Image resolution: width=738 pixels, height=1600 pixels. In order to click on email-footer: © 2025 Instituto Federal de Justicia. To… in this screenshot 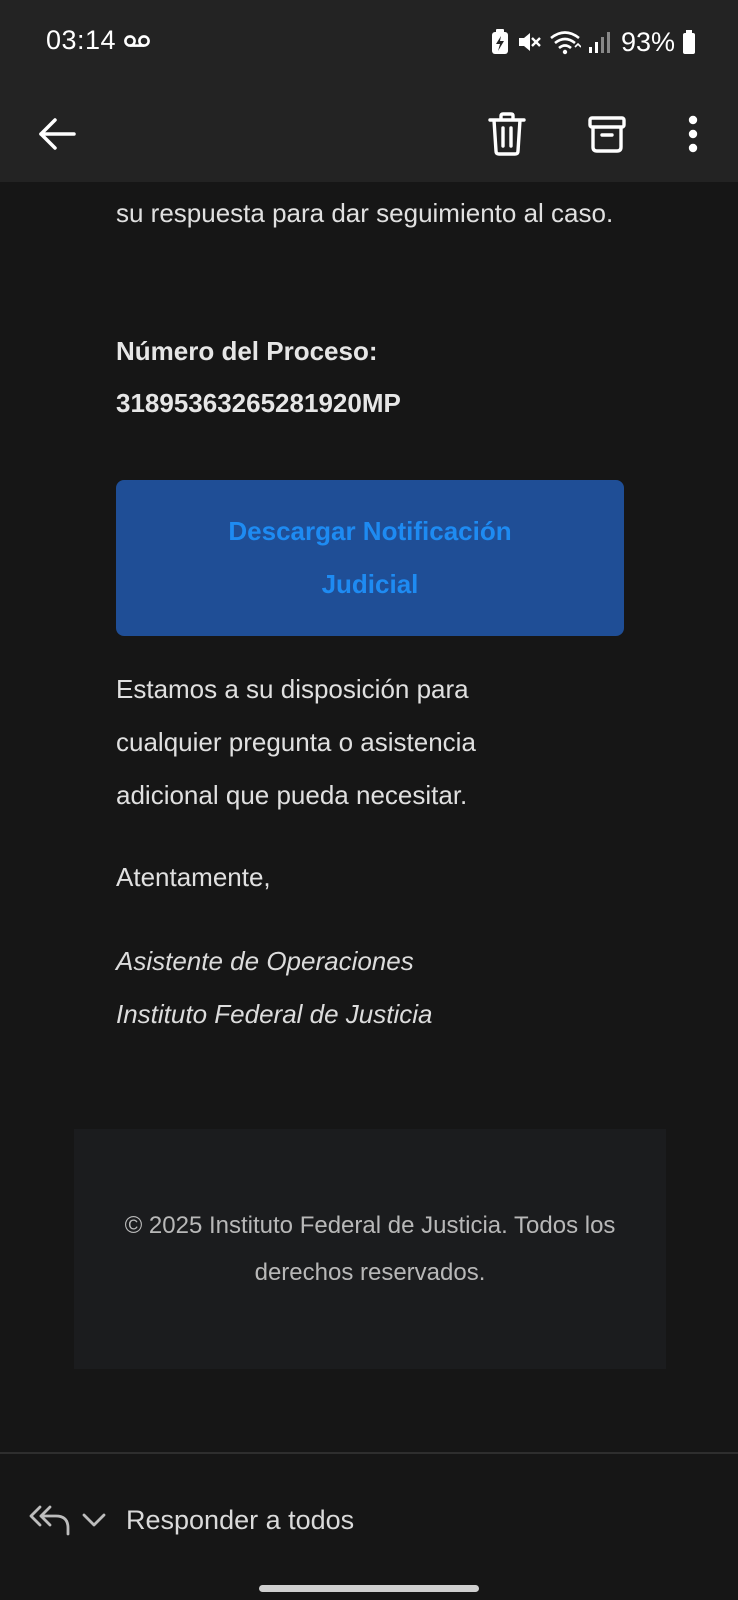, I will do `click(370, 1249)`.